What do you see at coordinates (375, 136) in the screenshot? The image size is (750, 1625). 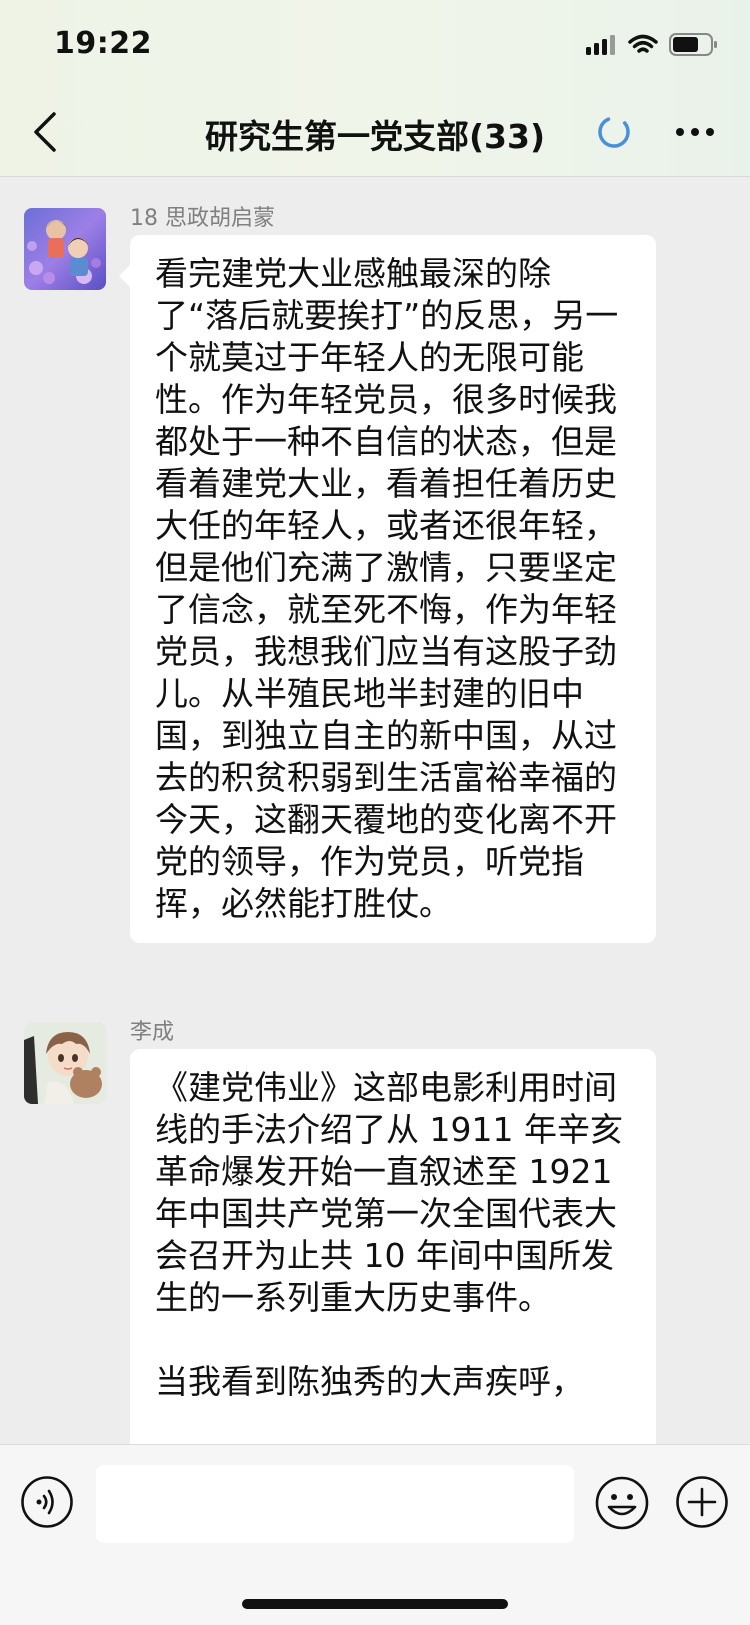 I see `chat-title: 研究生第一党支部(33)` at bounding box center [375, 136].